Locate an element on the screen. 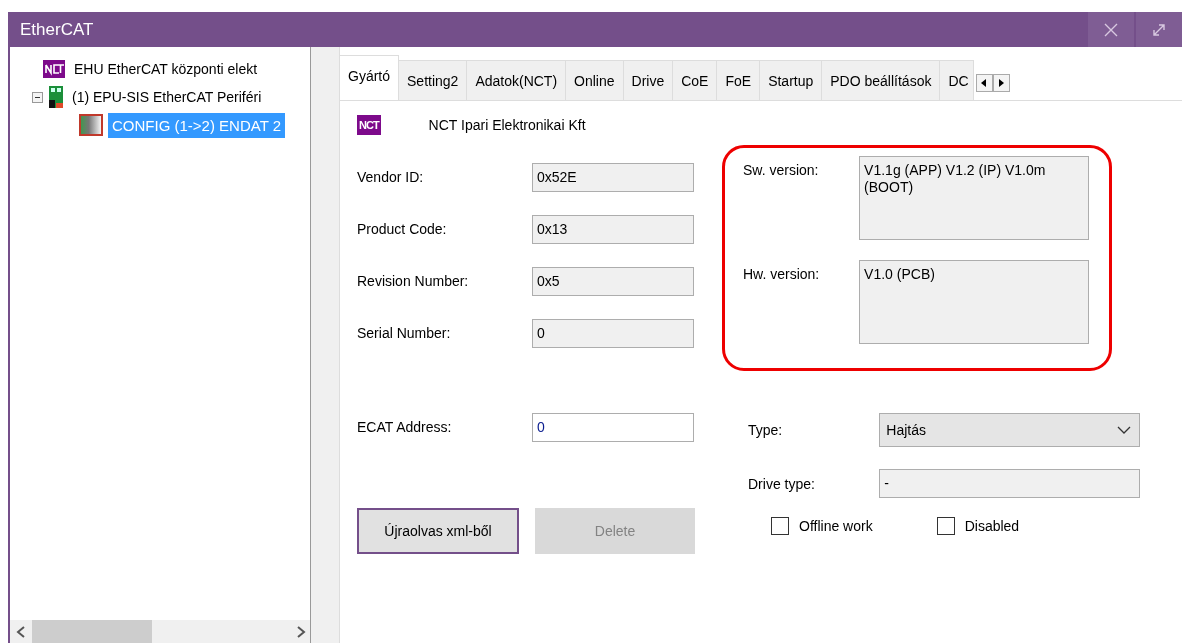 This screenshot has width=1182, height=643. tab: CoE is located at coordinates (695, 80).